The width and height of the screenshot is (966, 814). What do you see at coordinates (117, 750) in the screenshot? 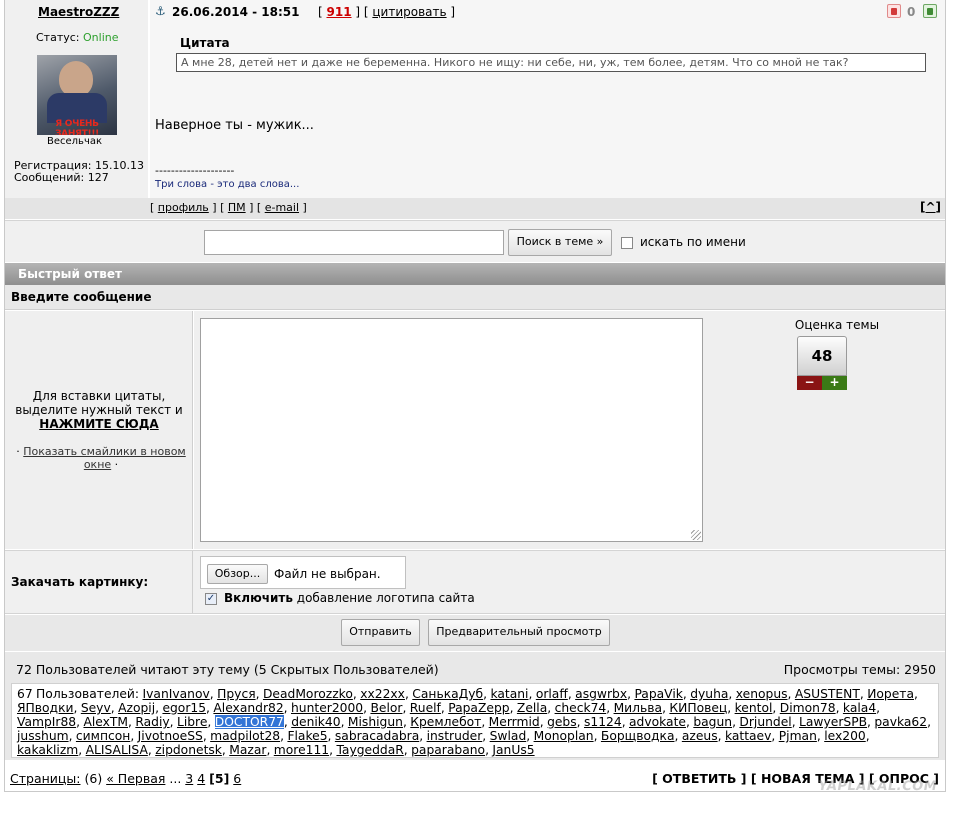
I see `reader-user-link: ALISALISA` at bounding box center [117, 750].